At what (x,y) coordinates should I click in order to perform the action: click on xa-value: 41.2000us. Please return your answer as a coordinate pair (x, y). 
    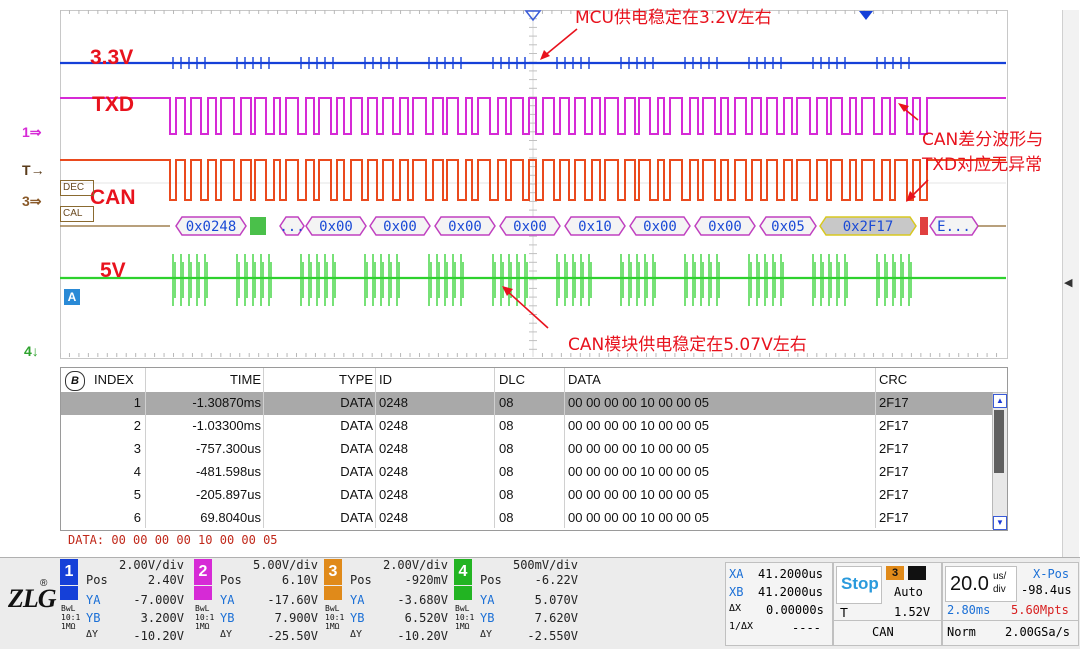
    Looking at the image, I should click on (791, 574).